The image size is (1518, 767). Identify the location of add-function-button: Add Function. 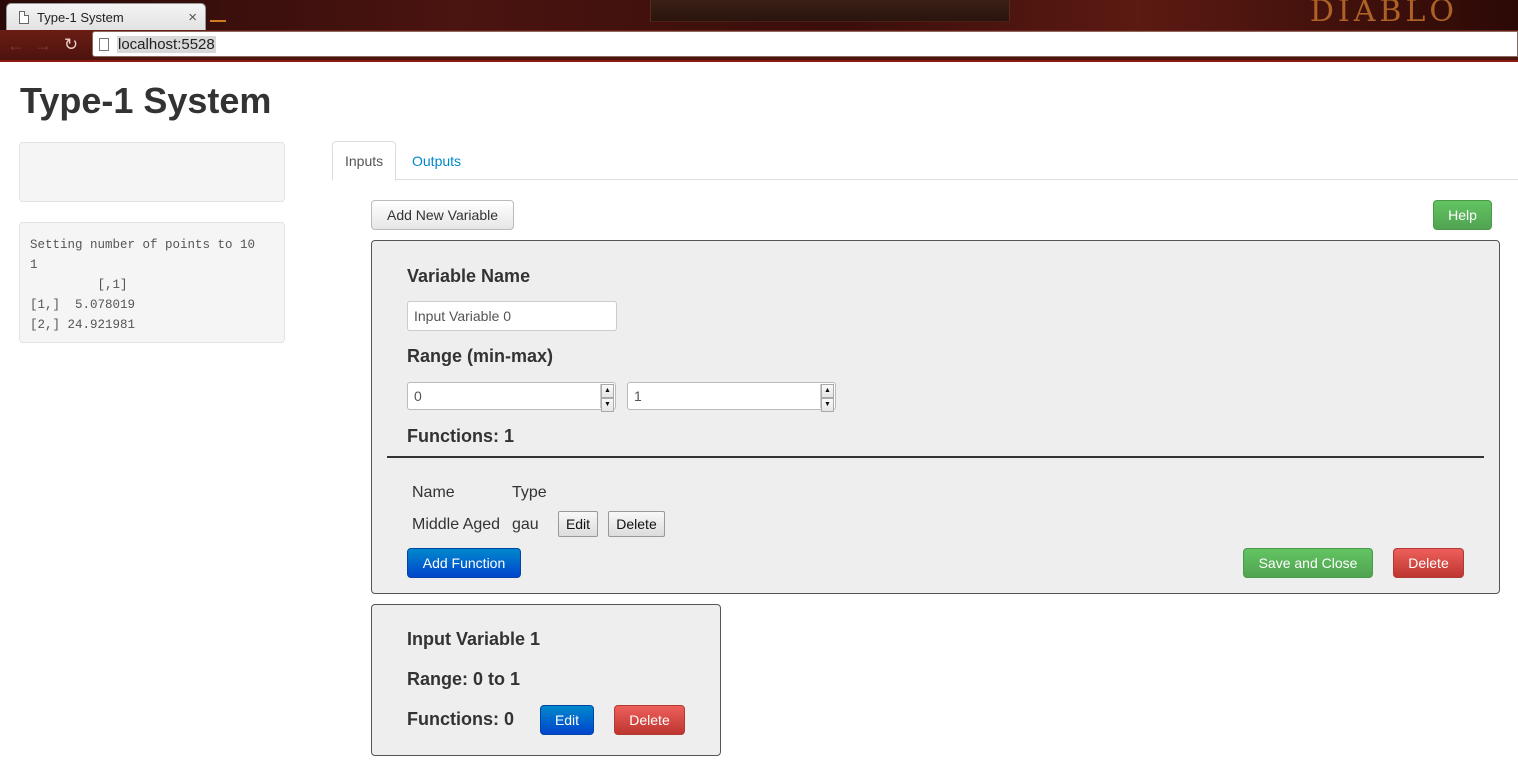
(464, 563).